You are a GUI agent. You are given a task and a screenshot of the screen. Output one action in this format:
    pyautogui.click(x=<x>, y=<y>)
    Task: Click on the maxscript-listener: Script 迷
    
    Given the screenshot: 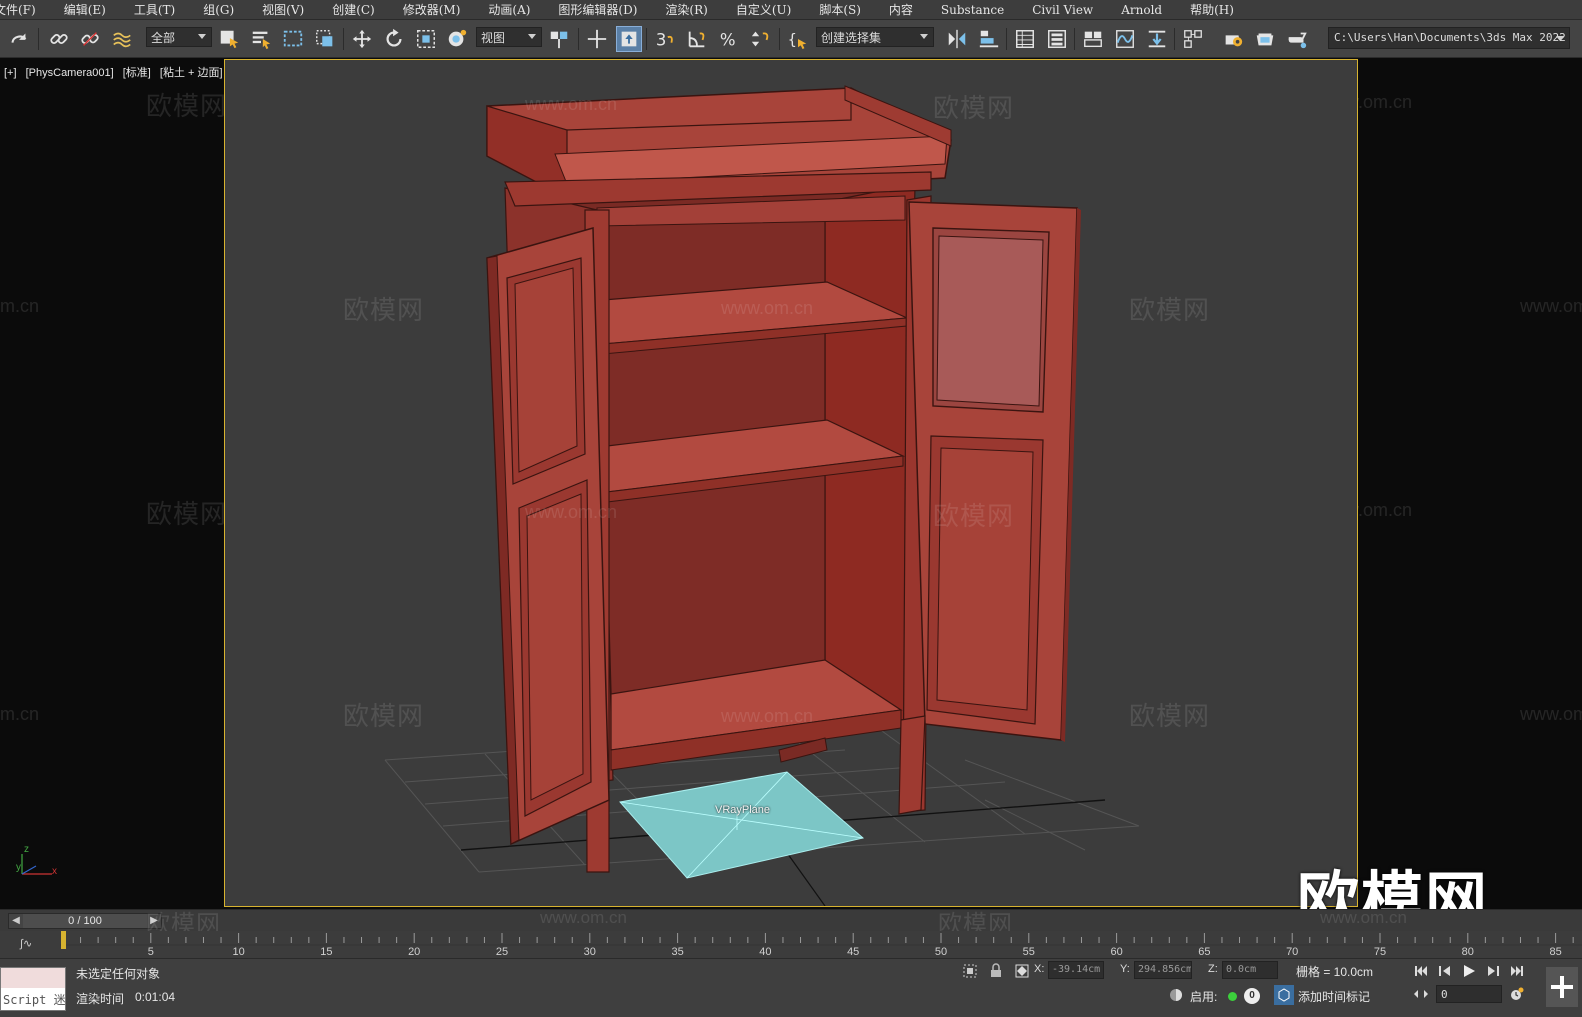 What is the action you would take?
    pyautogui.click(x=33, y=989)
    